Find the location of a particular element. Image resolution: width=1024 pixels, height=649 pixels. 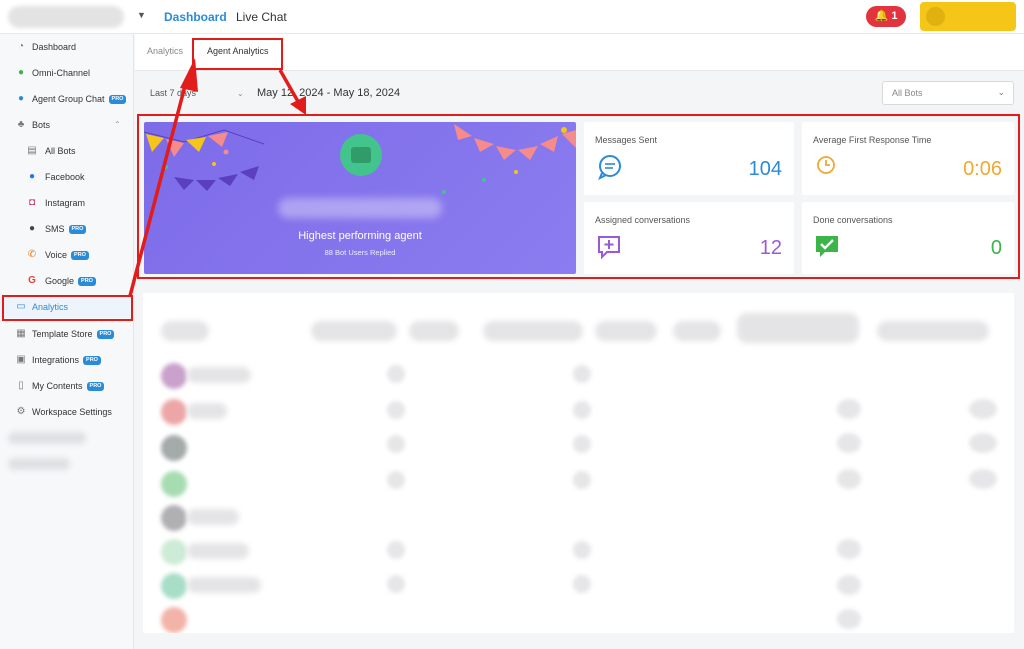

notification-button: 🔔 1 is located at coordinates (886, 16).